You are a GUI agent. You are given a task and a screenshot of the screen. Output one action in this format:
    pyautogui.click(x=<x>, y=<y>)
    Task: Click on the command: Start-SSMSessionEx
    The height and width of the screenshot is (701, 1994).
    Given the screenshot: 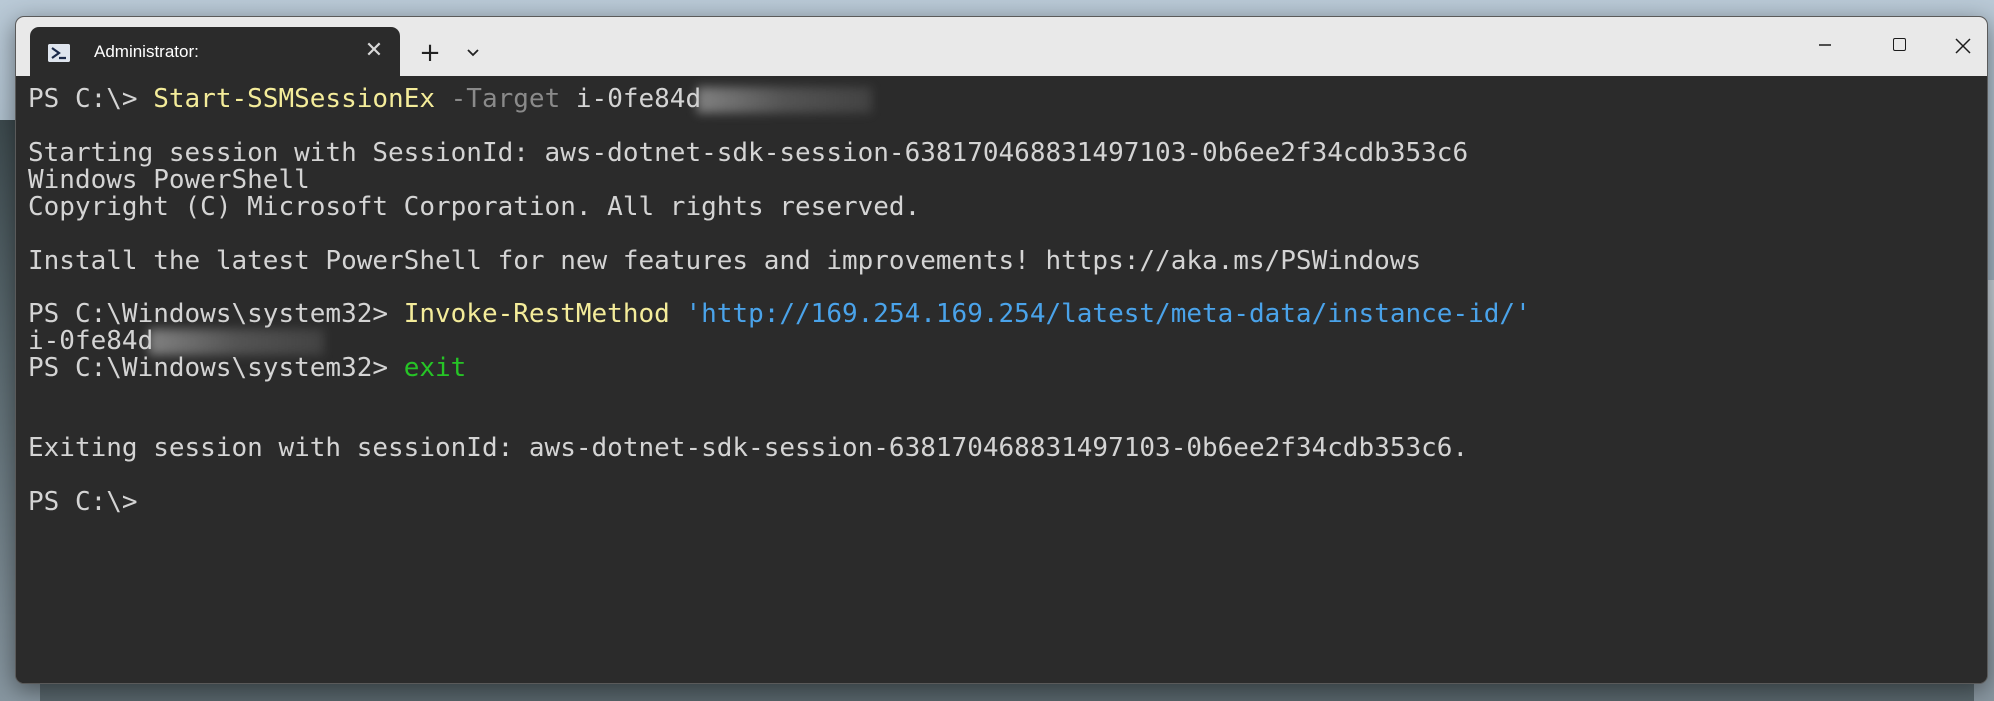 What is the action you would take?
    pyautogui.click(x=294, y=99)
    